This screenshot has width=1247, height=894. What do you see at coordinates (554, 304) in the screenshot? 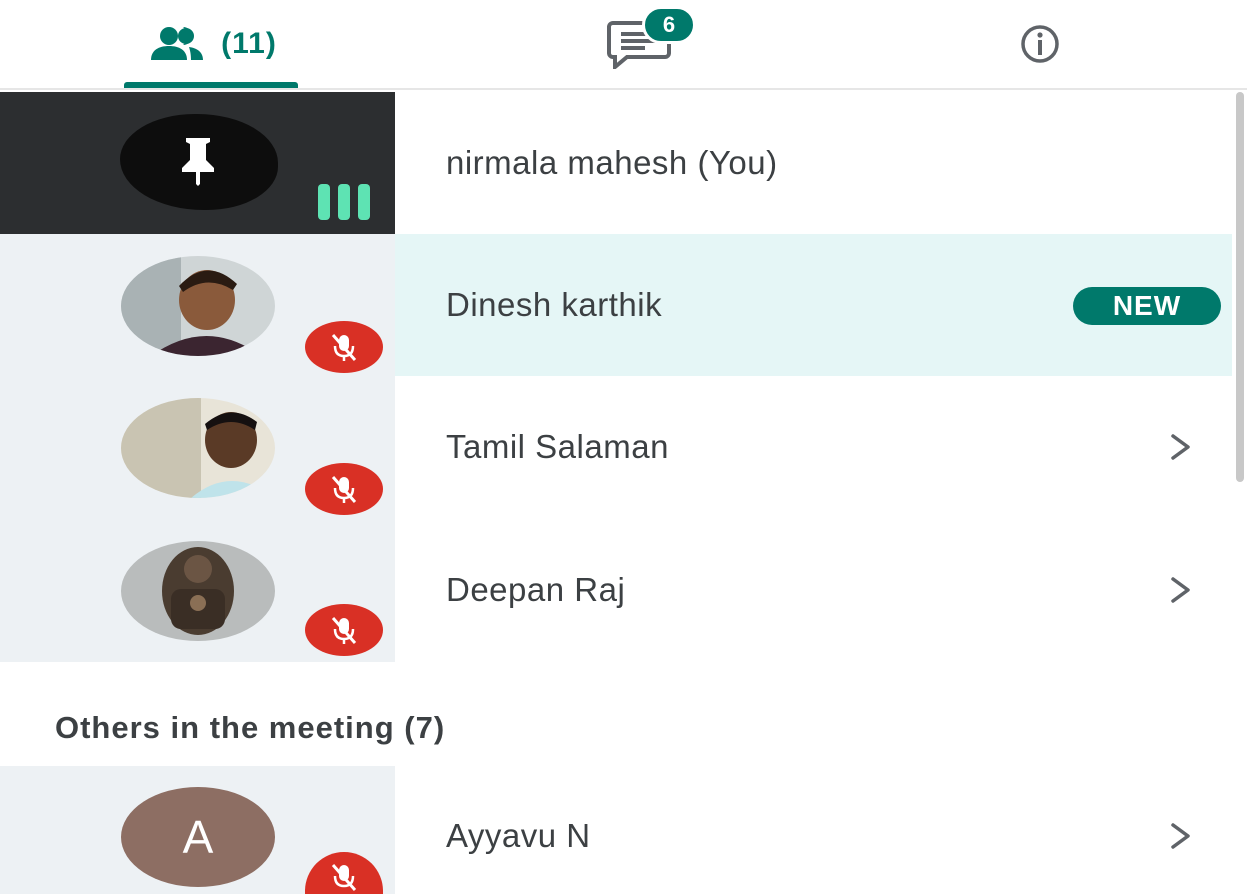
I see `participant-name: Dinesh karthik` at bounding box center [554, 304].